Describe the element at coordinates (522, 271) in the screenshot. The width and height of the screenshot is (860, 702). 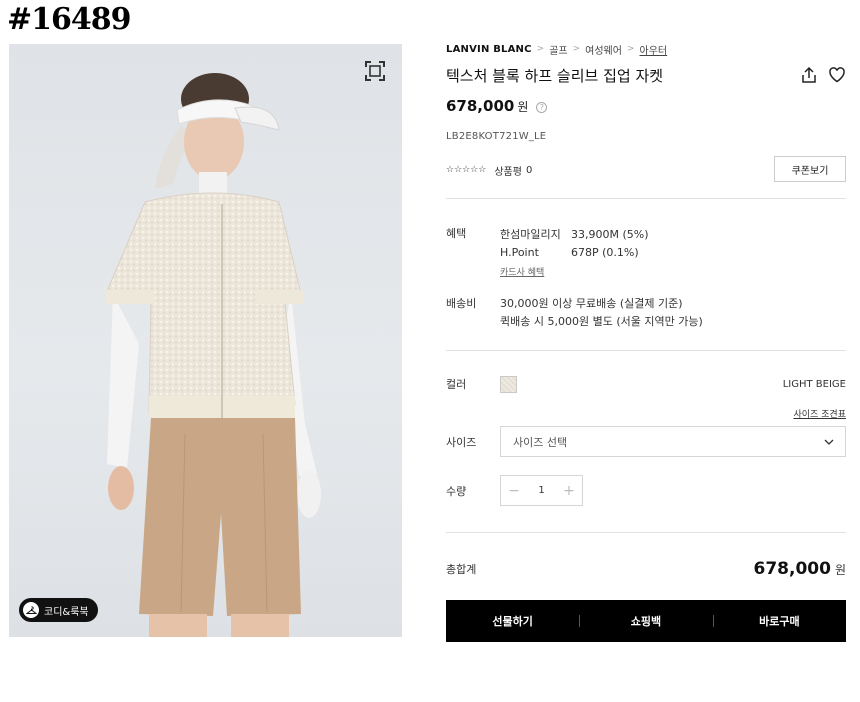
I see `card-benefit-link: 카드사 혜택` at that location.